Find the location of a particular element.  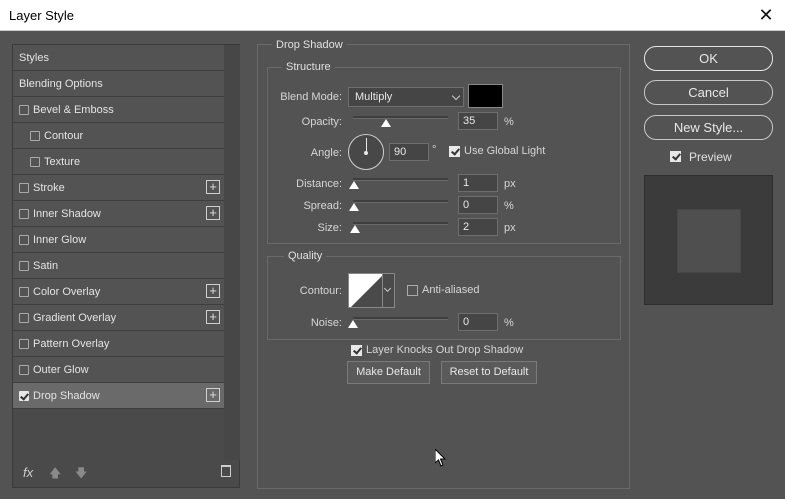

angle-label: Angle: is located at coordinates (326, 153).